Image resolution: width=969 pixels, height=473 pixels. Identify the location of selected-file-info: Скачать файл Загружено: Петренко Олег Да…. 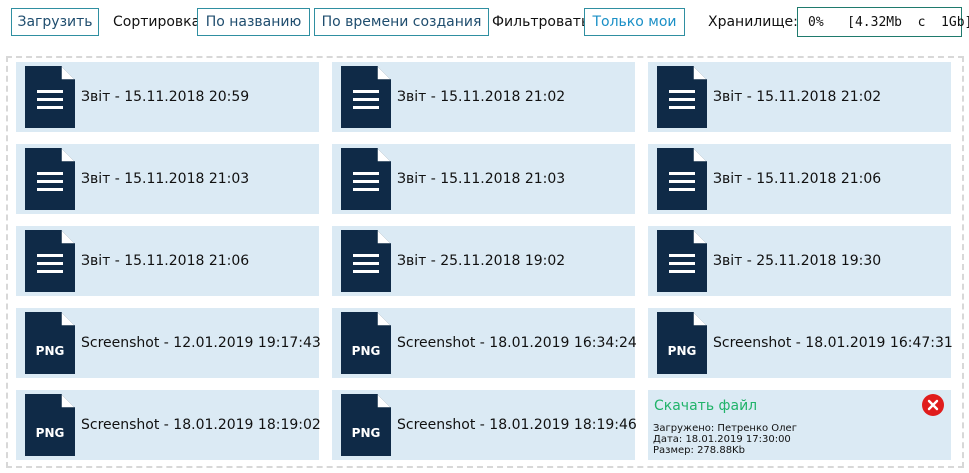
(799, 425).